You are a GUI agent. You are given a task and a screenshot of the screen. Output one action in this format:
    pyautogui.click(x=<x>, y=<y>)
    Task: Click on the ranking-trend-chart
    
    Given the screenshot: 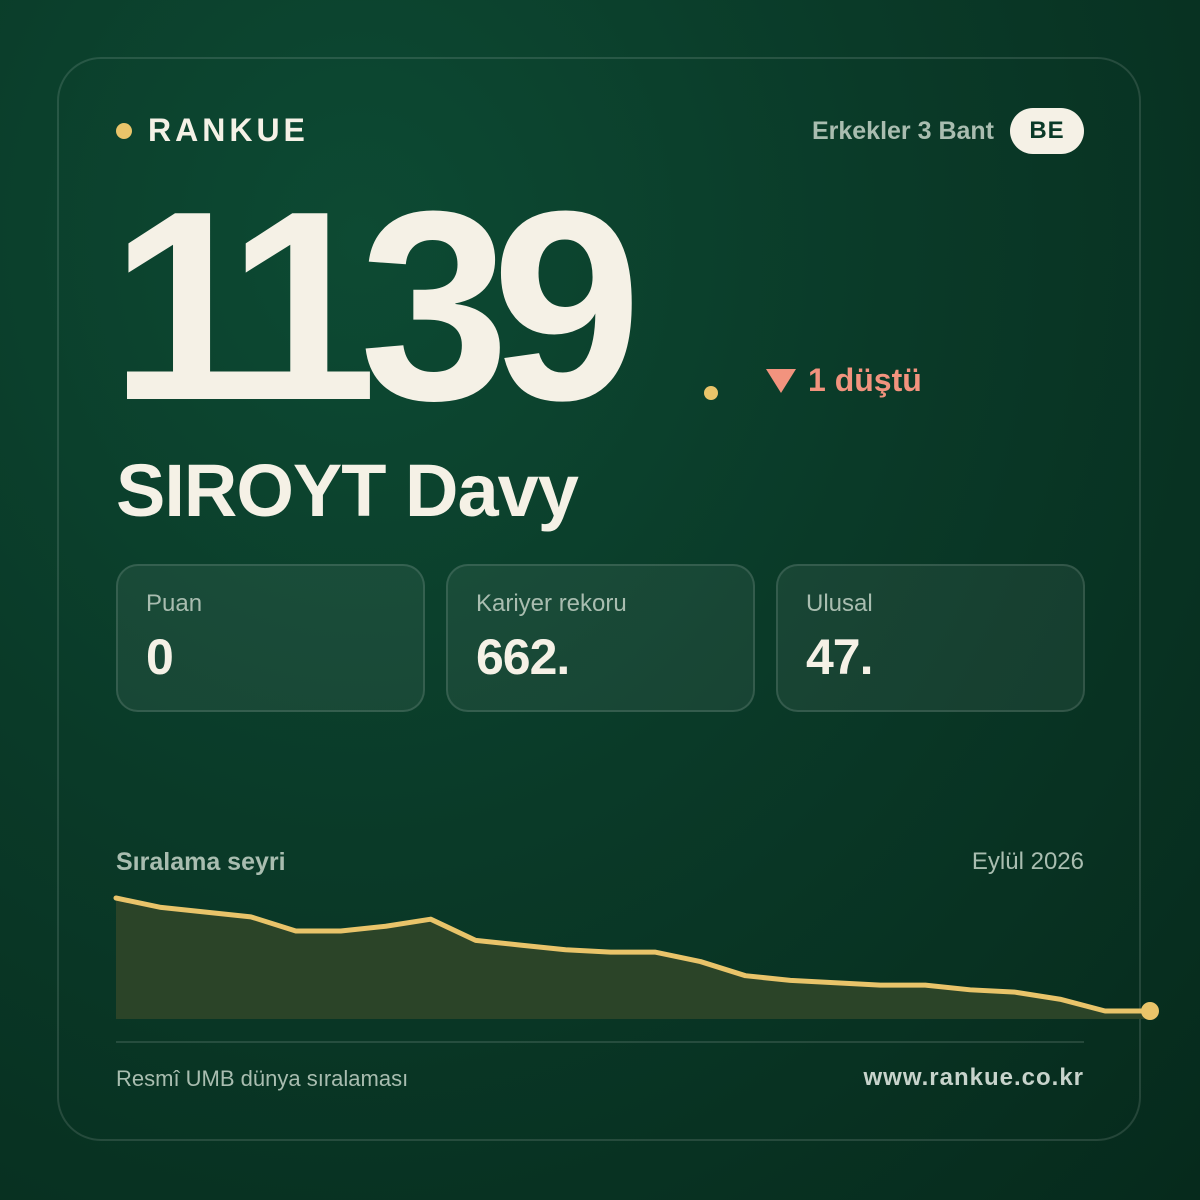 What is the action you would take?
    pyautogui.click(x=636, y=957)
    